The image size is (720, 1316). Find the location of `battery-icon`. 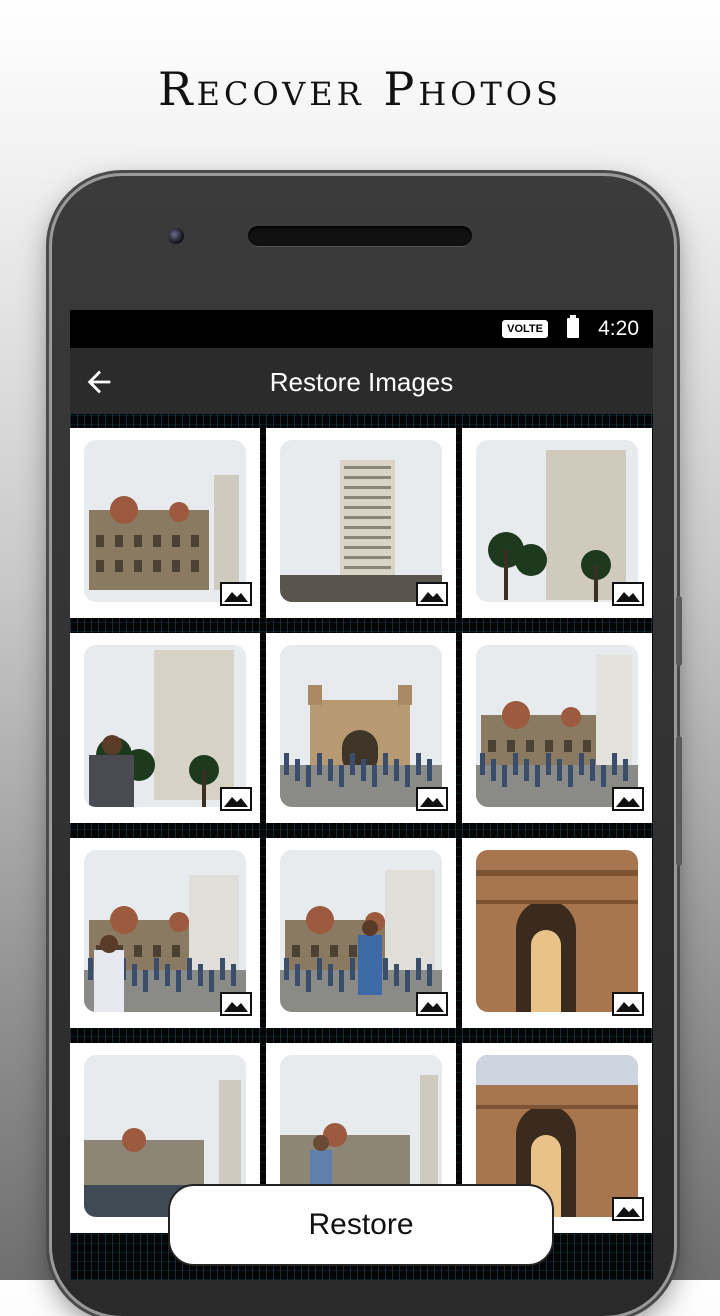

battery-icon is located at coordinates (573, 326).